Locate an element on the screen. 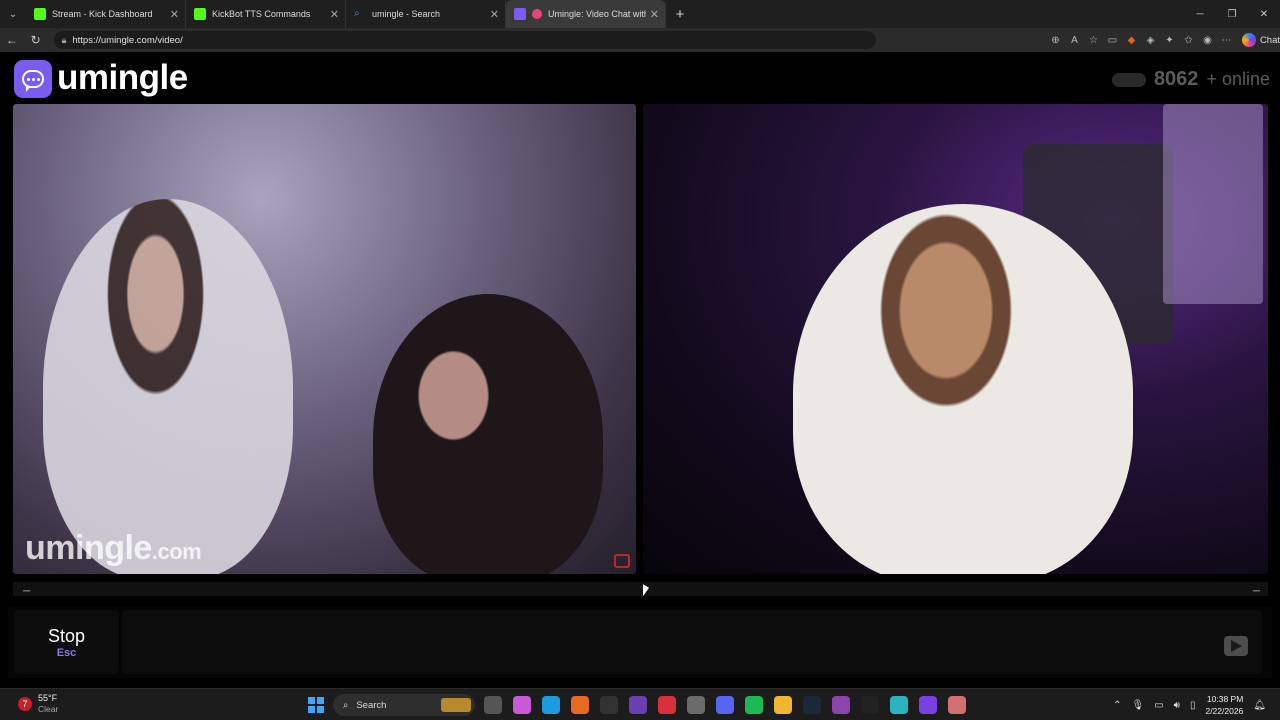  wall-panel-shape is located at coordinates (1213, 204).